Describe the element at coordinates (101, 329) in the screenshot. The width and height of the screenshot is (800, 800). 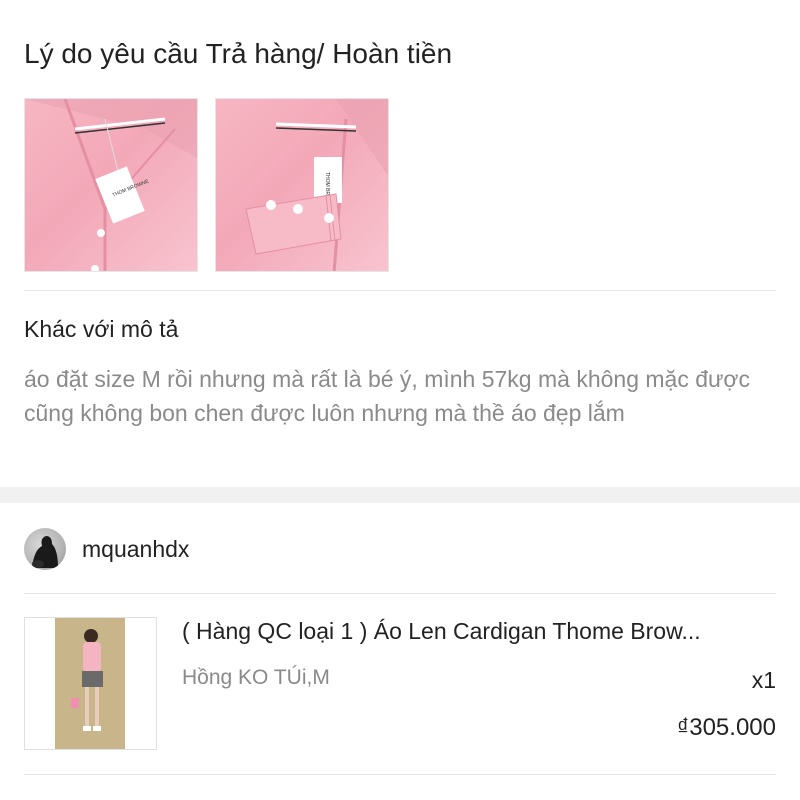
I see `reason-title: Khác với mô tả` at that location.